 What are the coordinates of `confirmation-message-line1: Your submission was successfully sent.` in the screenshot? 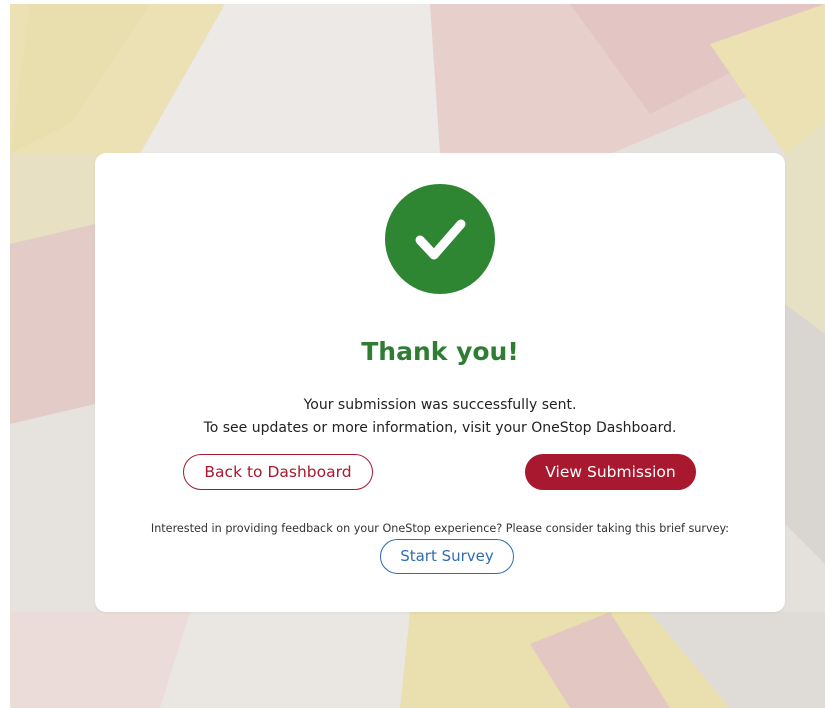 It's located at (440, 405).